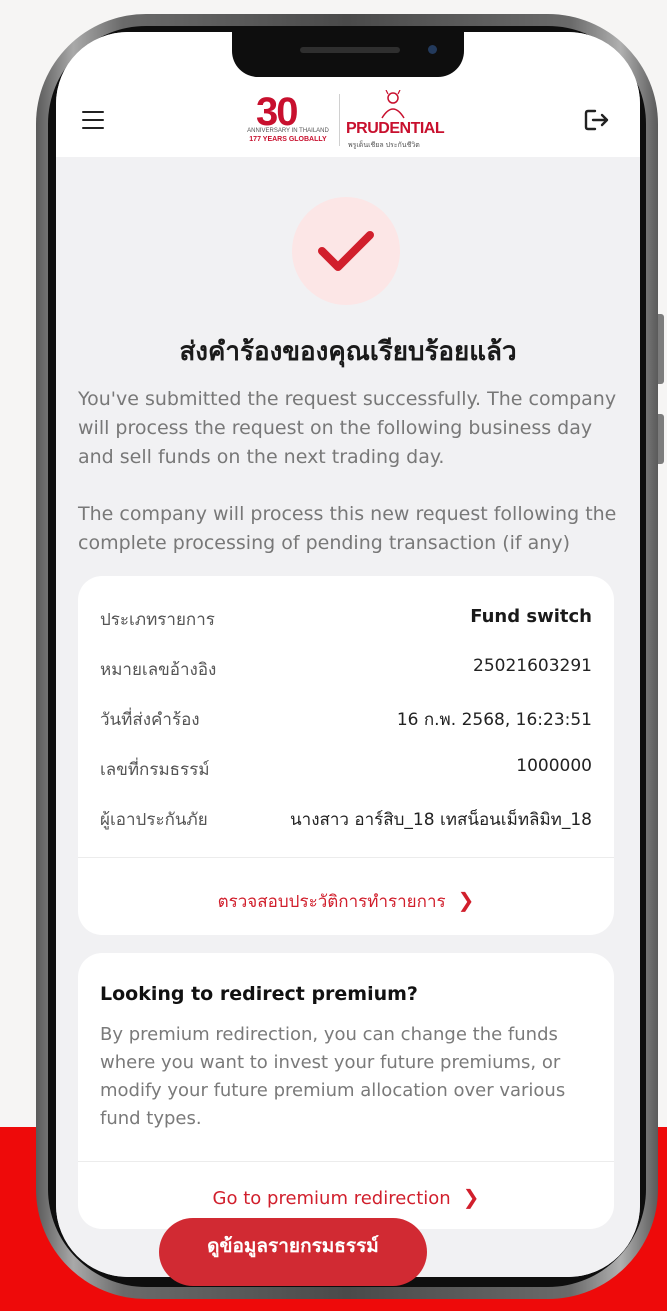  What do you see at coordinates (288, 131) in the screenshot?
I see `logo-30-caption: ANNIVERSARY IN THAILAND` at bounding box center [288, 131].